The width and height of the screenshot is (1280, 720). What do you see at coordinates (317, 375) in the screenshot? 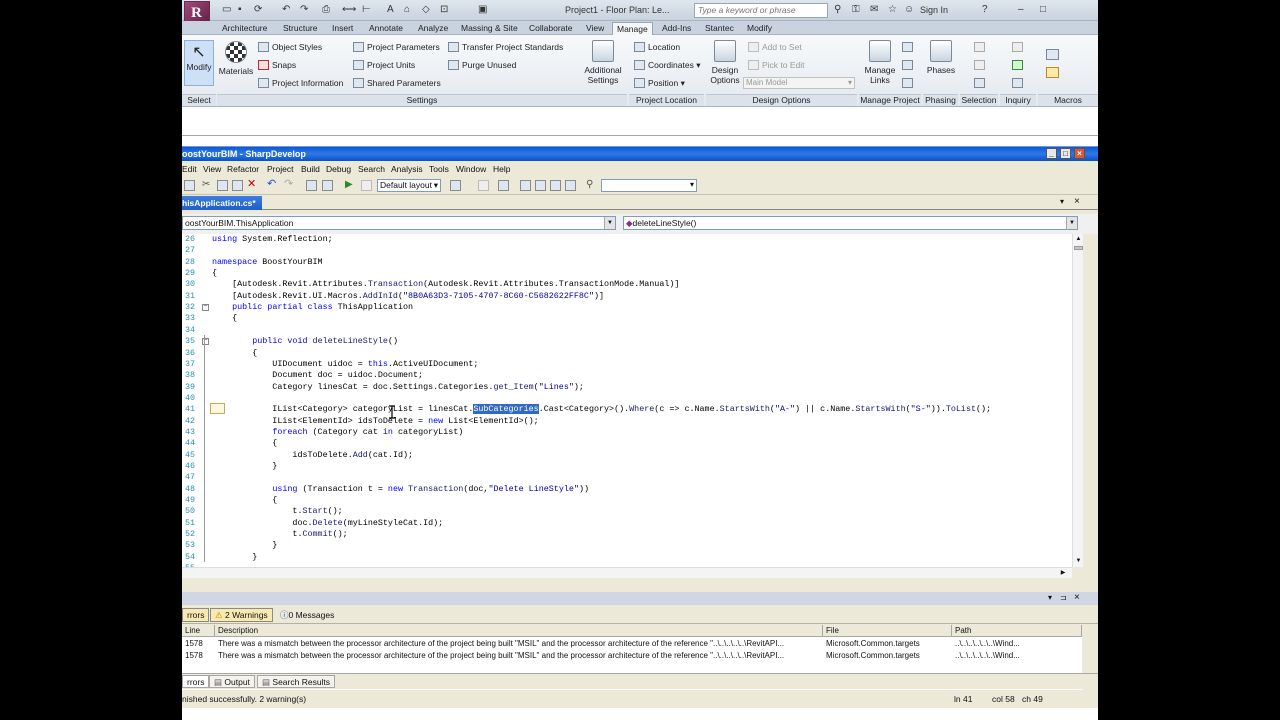
I see `code-line: Document doc = uidoc.Document;` at bounding box center [317, 375].